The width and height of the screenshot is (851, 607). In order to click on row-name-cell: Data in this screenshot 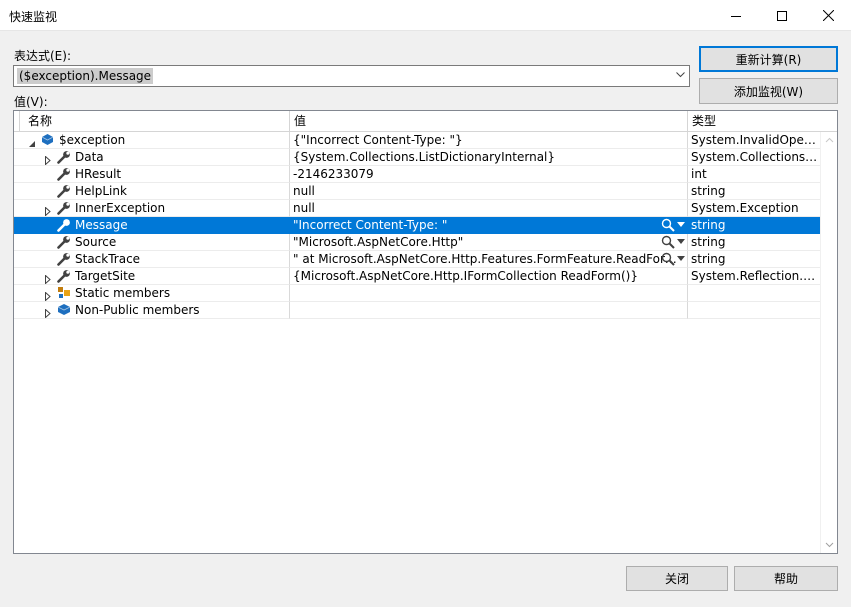, I will do `click(152, 157)`.